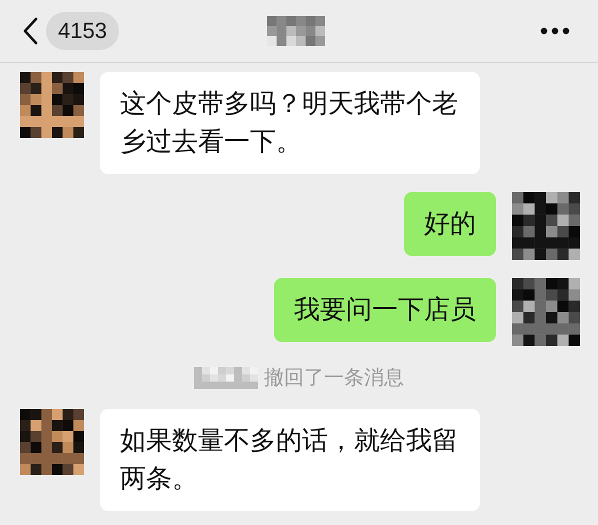  Describe the element at coordinates (82, 31) in the screenshot. I see `unread-count: 4153` at that location.